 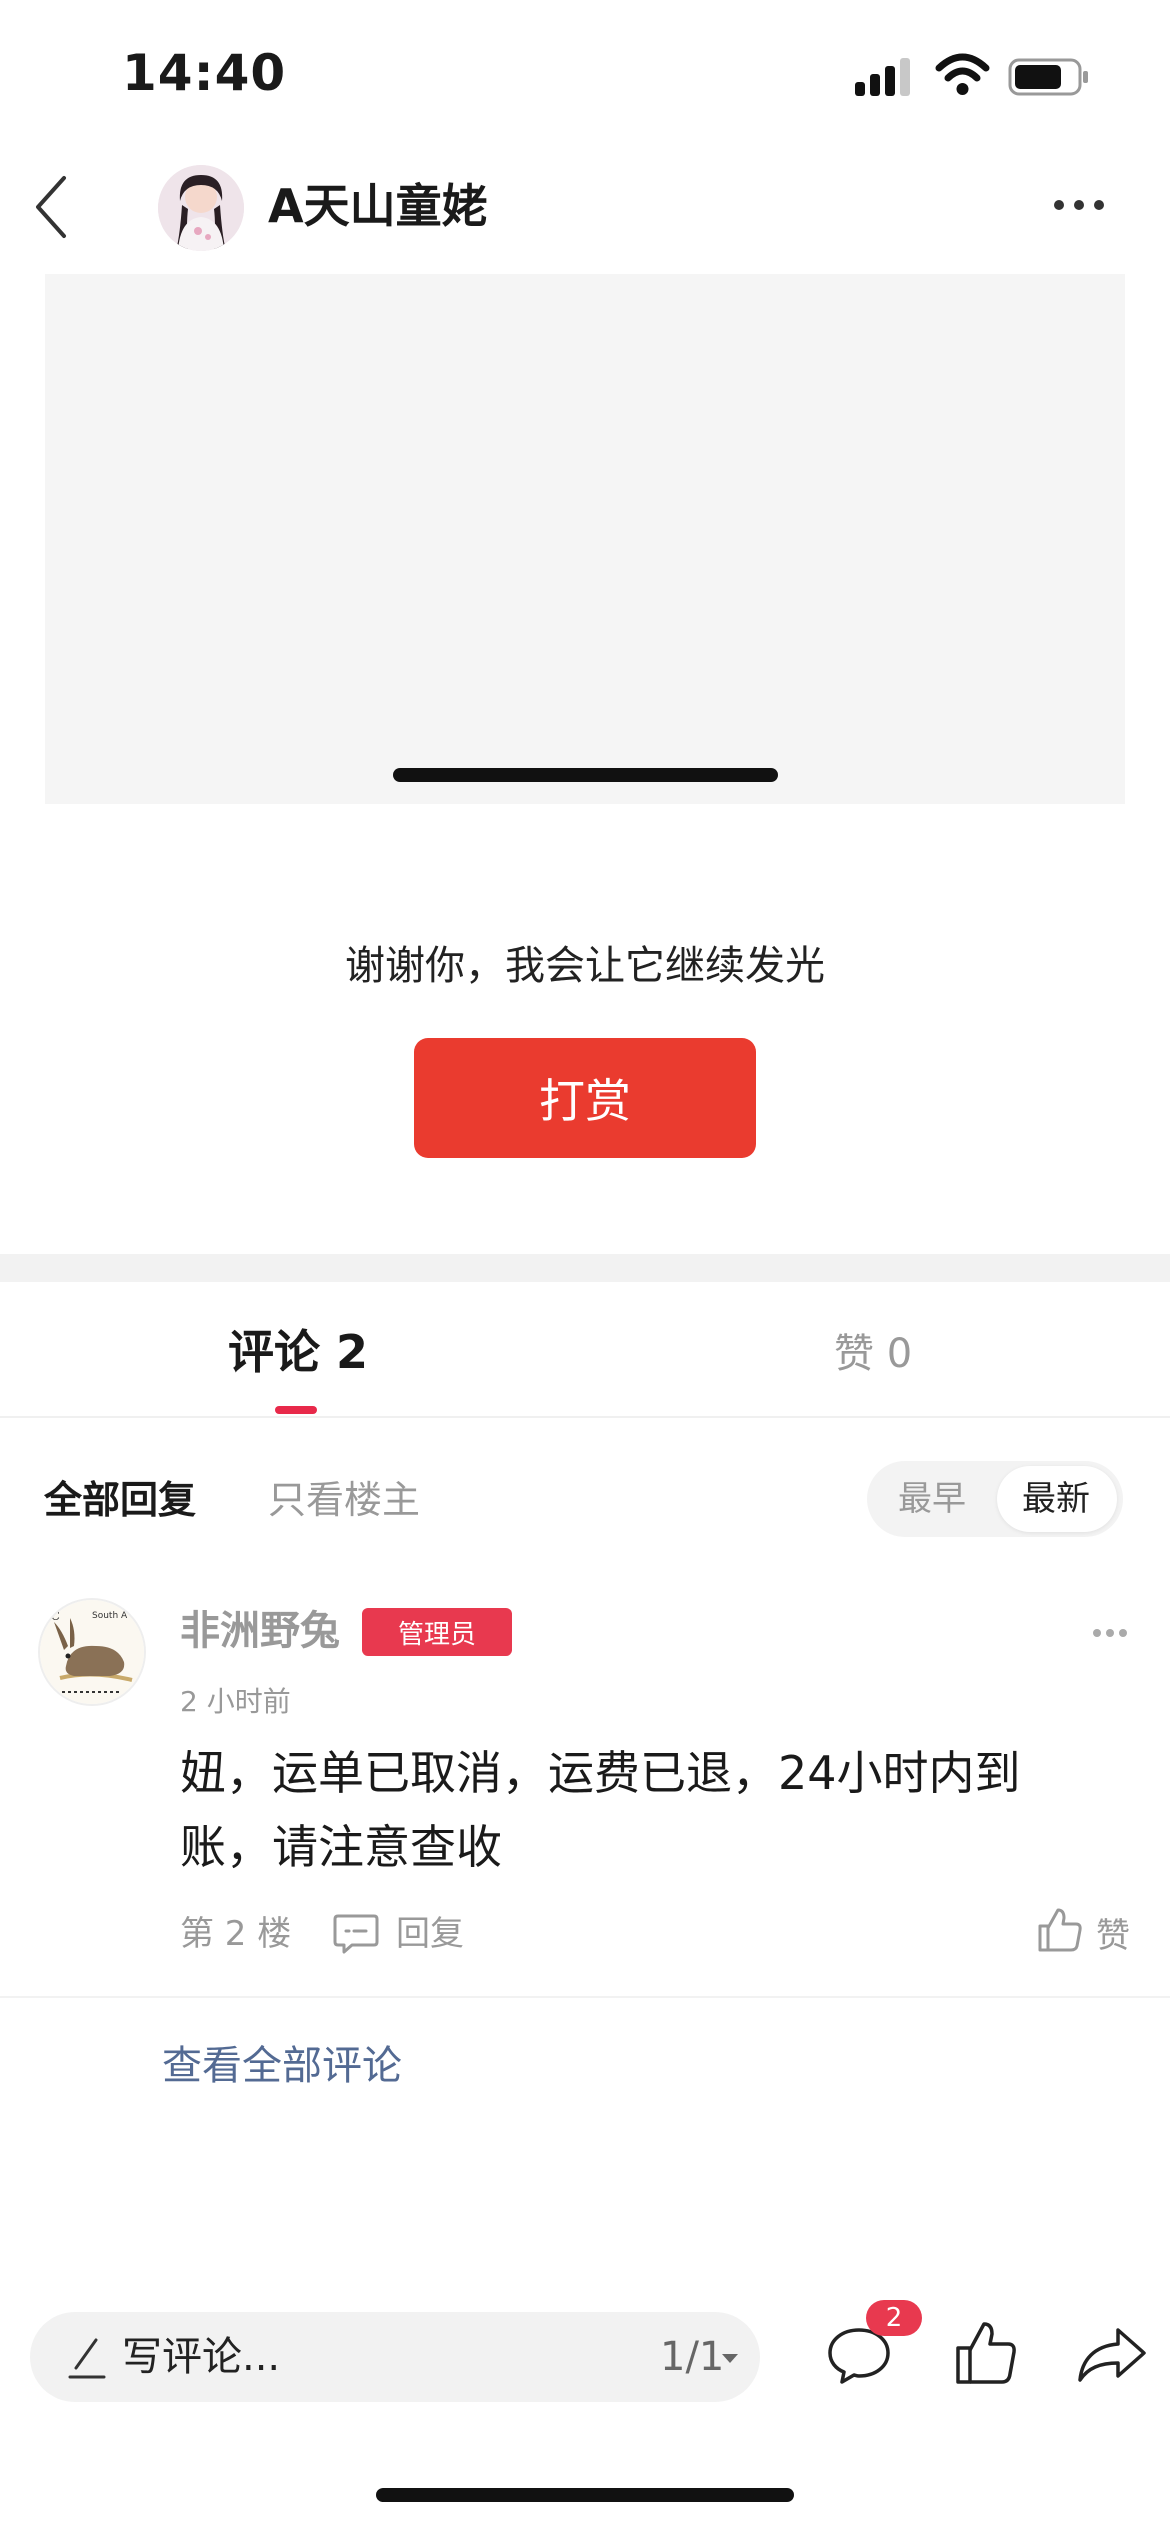 What do you see at coordinates (120, 1500) in the screenshot?
I see `filter-all-replies: 全部回复` at bounding box center [120, 1500].